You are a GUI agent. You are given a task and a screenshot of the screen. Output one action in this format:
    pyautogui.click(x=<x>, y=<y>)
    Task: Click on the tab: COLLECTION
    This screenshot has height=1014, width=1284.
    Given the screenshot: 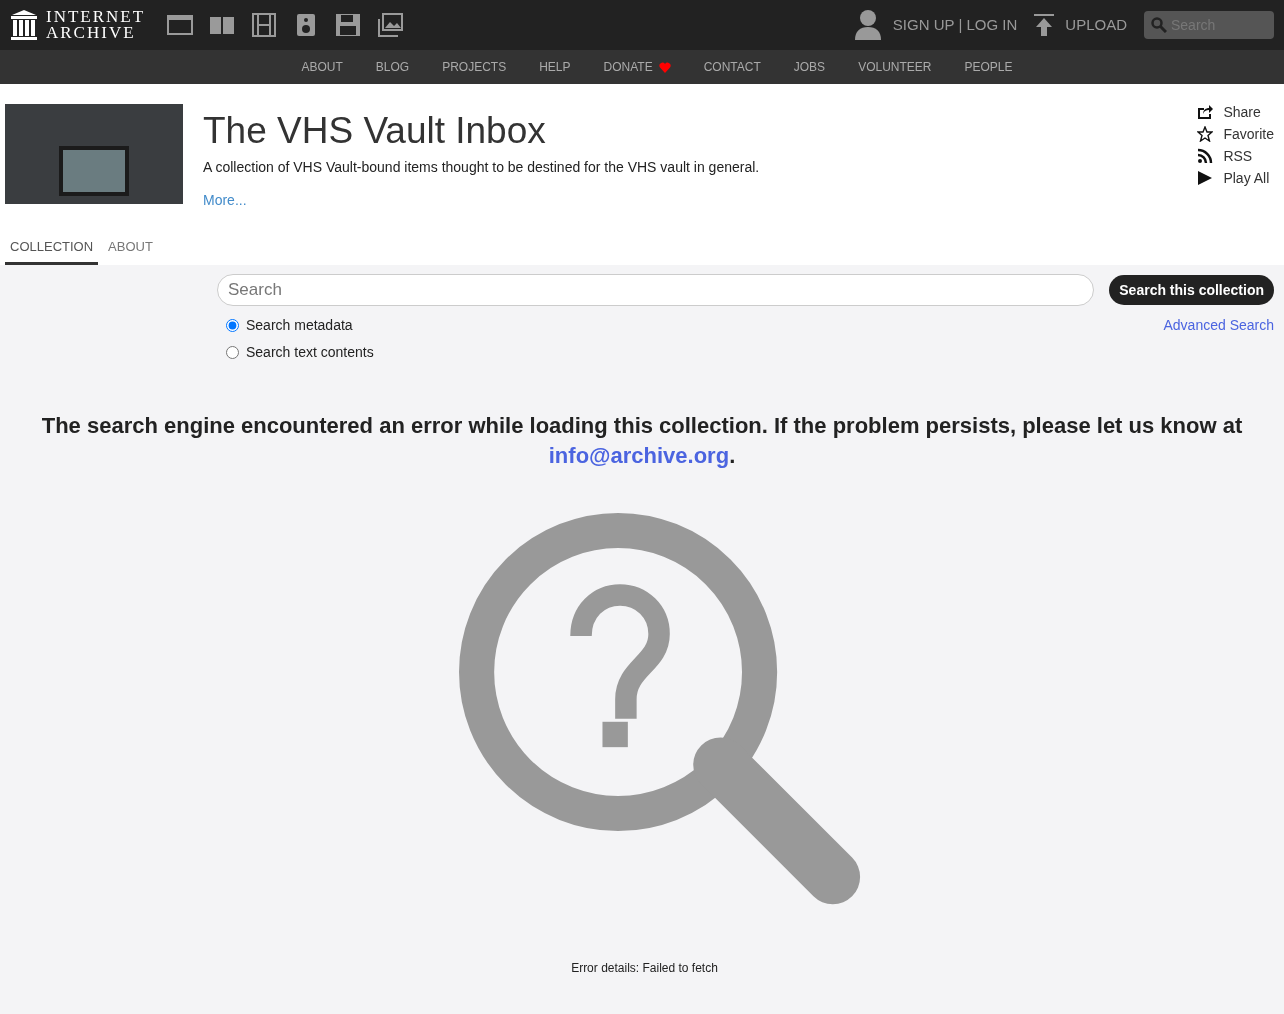 What is the action you would take?
    pyautogui.click(x=52, y=250)
    